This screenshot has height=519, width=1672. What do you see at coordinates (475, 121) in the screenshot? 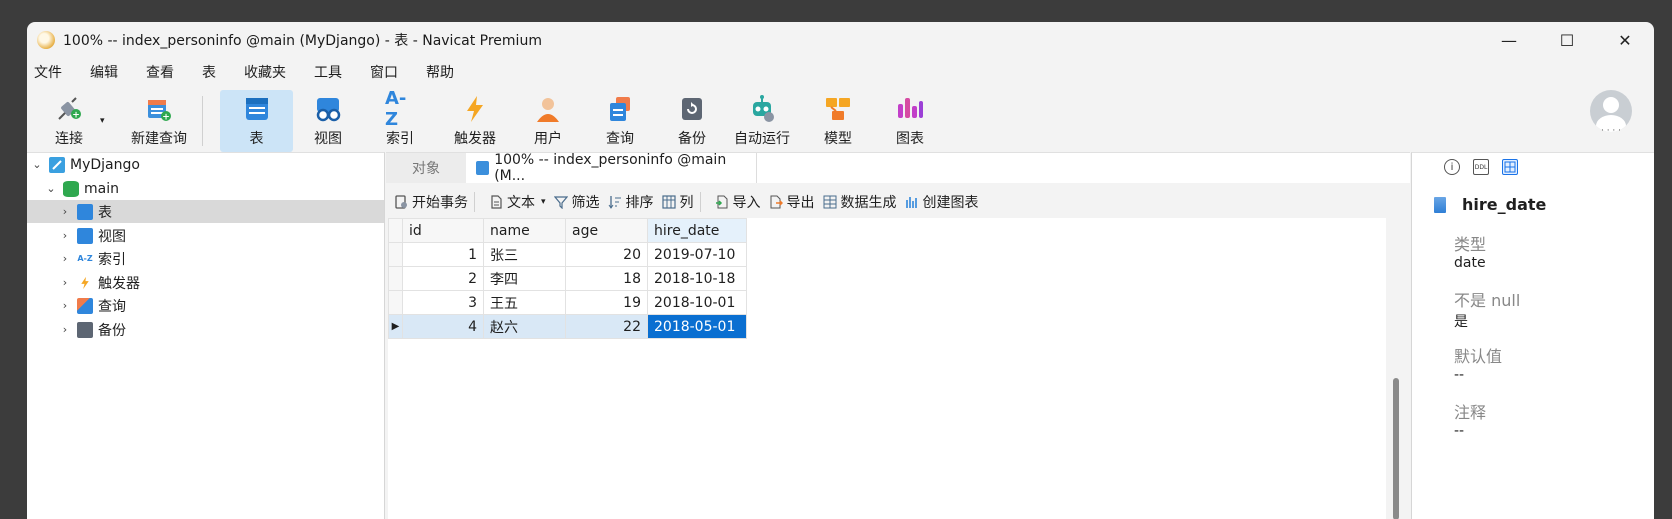
I see `trigger-button: 触发器` at bounding box center [475, 121].